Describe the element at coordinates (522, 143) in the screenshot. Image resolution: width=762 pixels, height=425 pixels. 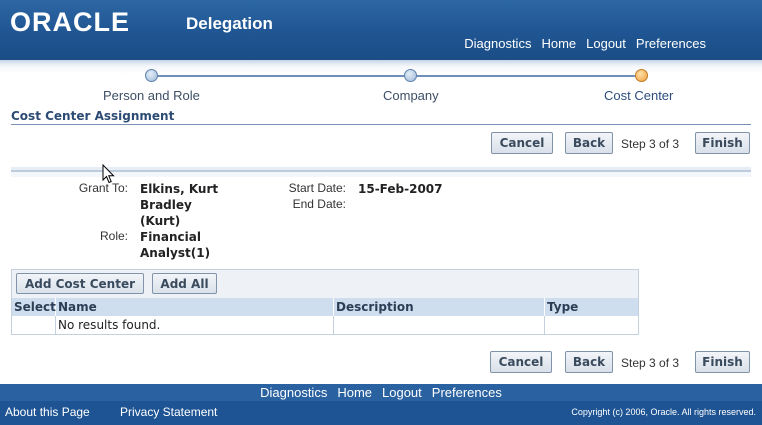
I see `cancel-button-top: Cancel` at that location.